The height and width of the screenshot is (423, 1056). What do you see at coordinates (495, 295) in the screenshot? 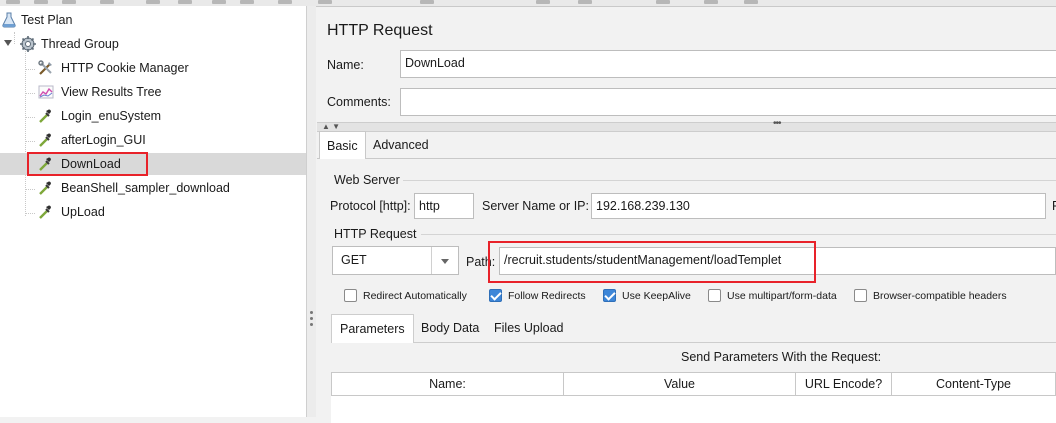
I see `follow-redirects-checkbox` at bounding box center [495, 295].